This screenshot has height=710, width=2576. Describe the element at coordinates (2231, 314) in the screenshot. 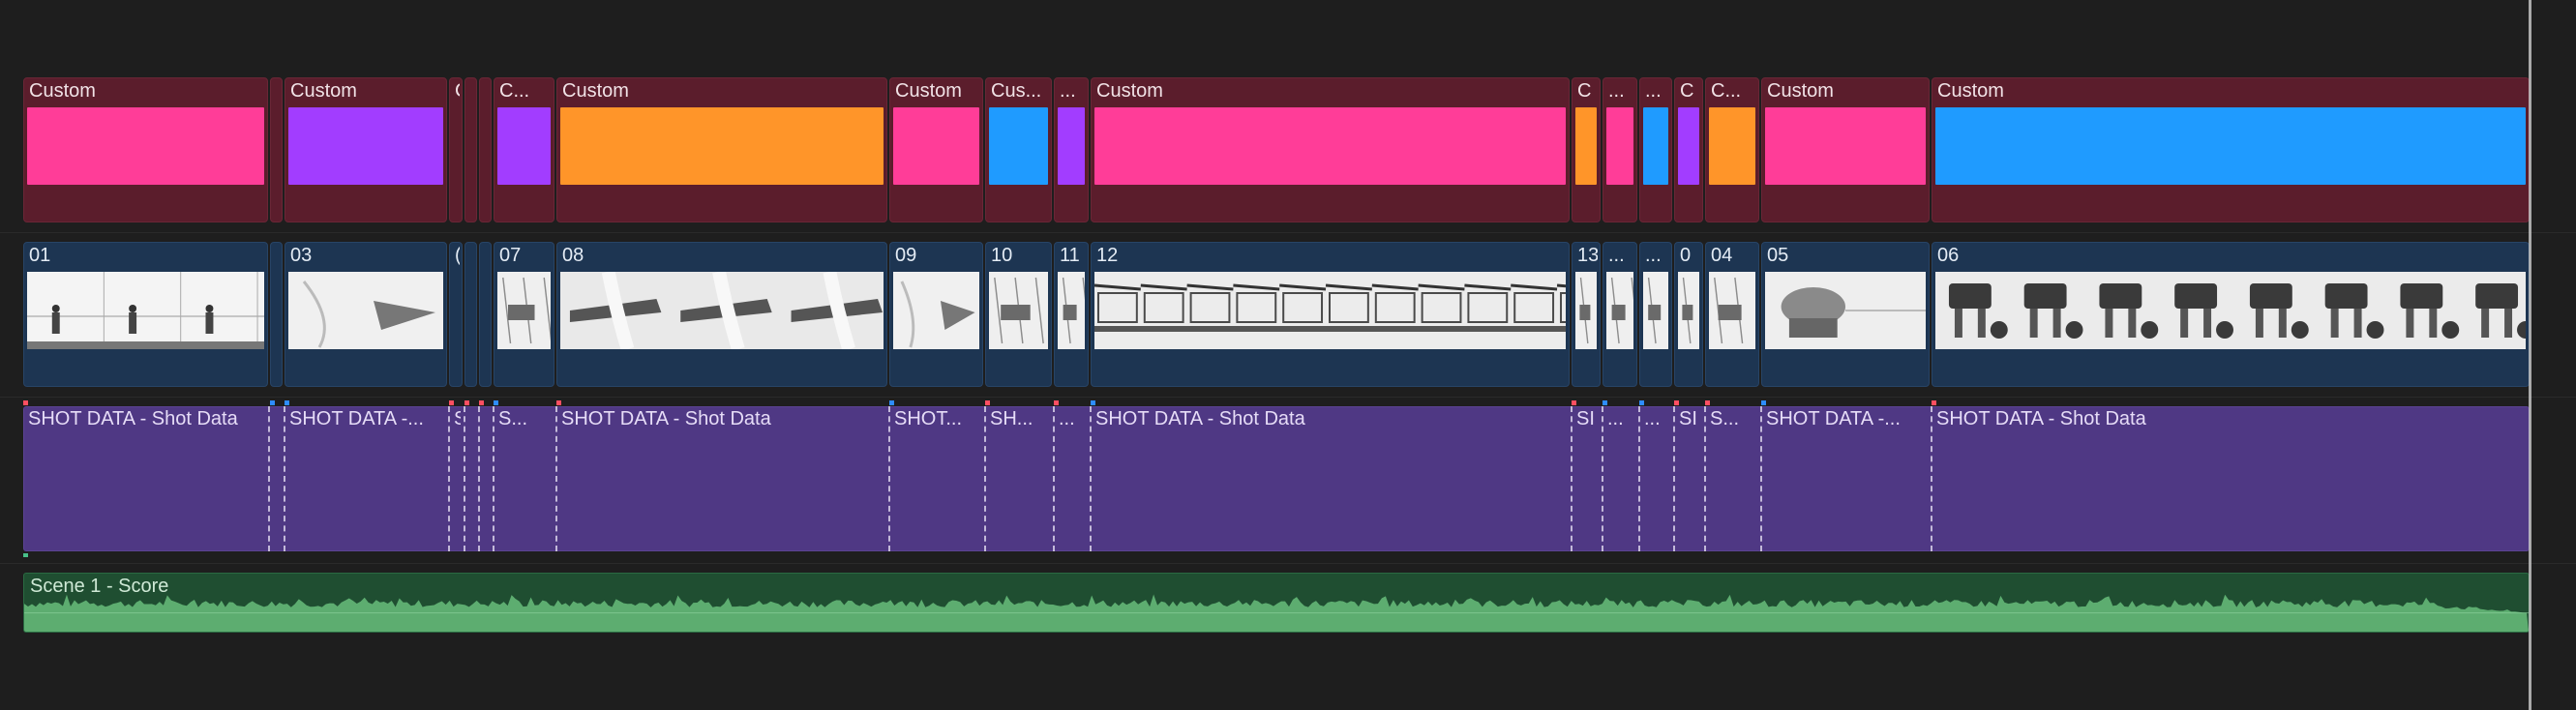

I see `video-clip: 06` at that location.